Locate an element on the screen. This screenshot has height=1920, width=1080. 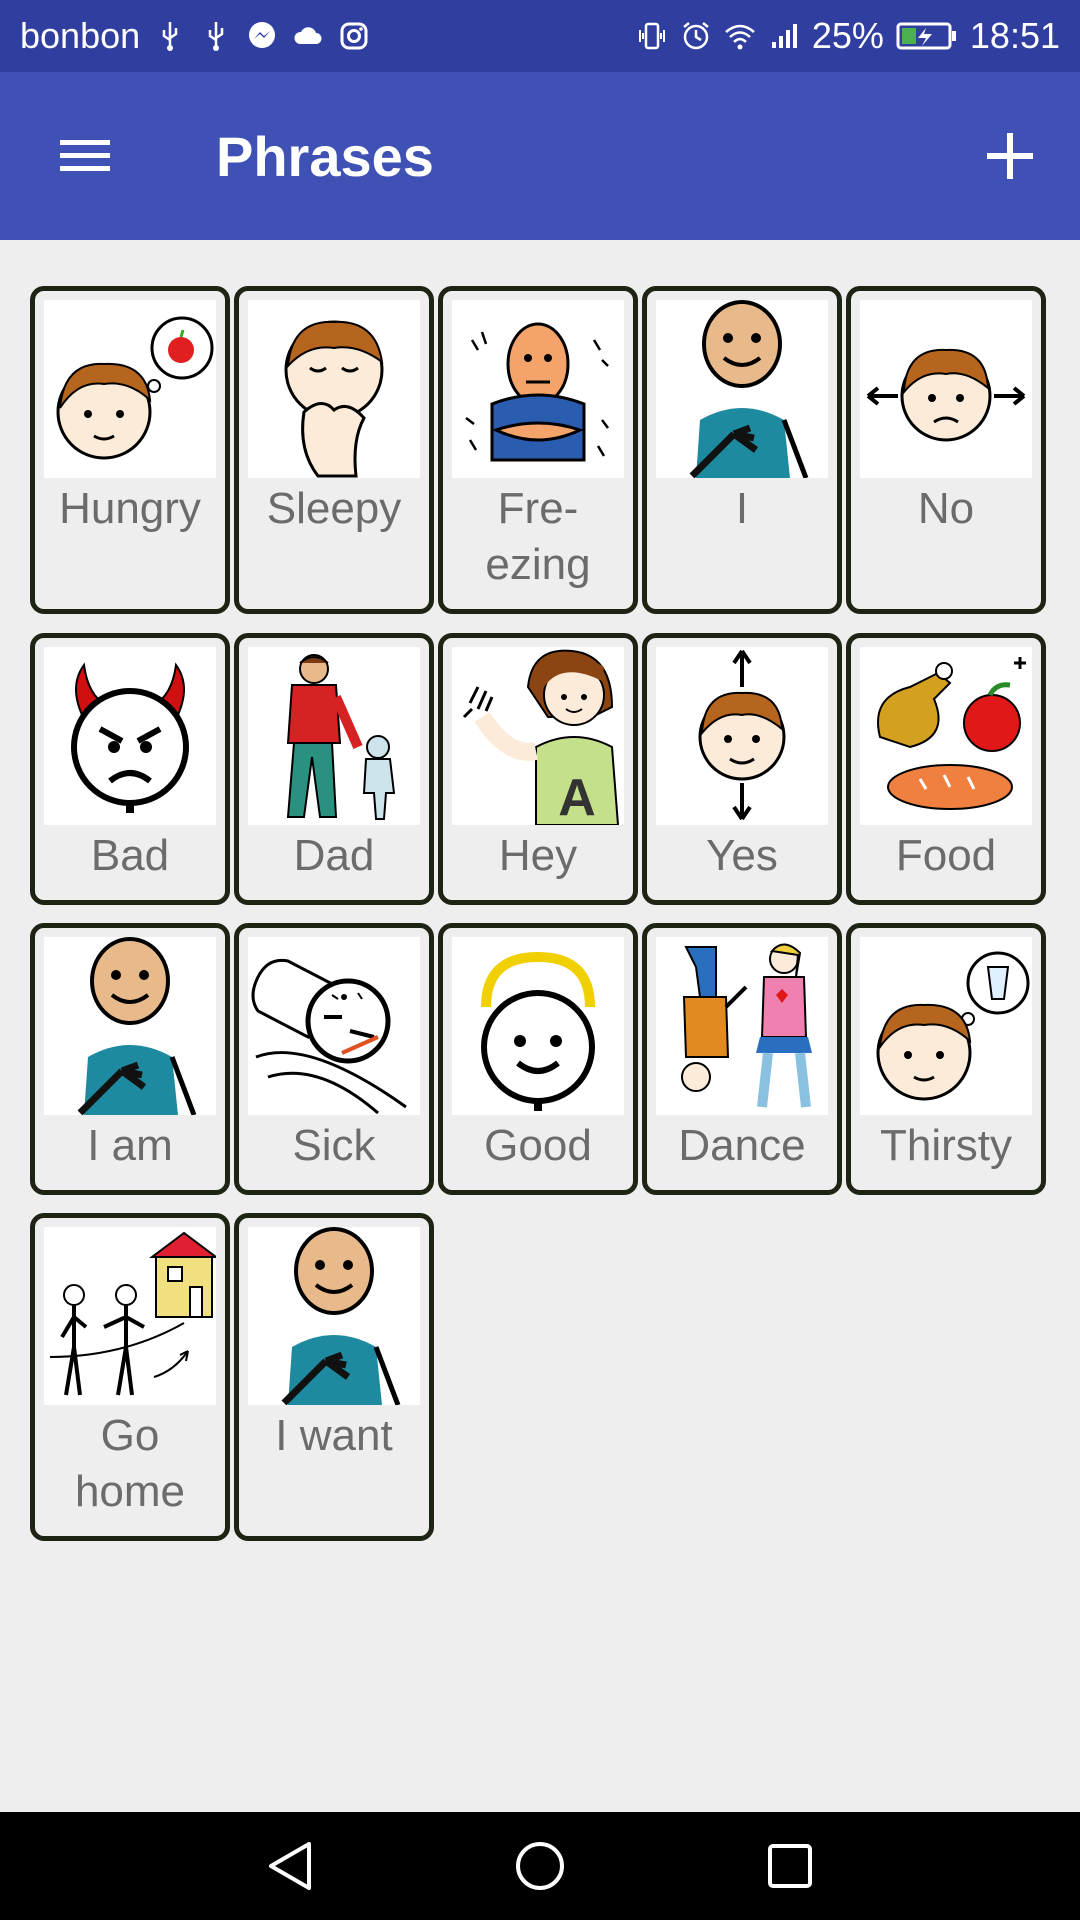
messenger-icon is located at coordinates (262, 35).